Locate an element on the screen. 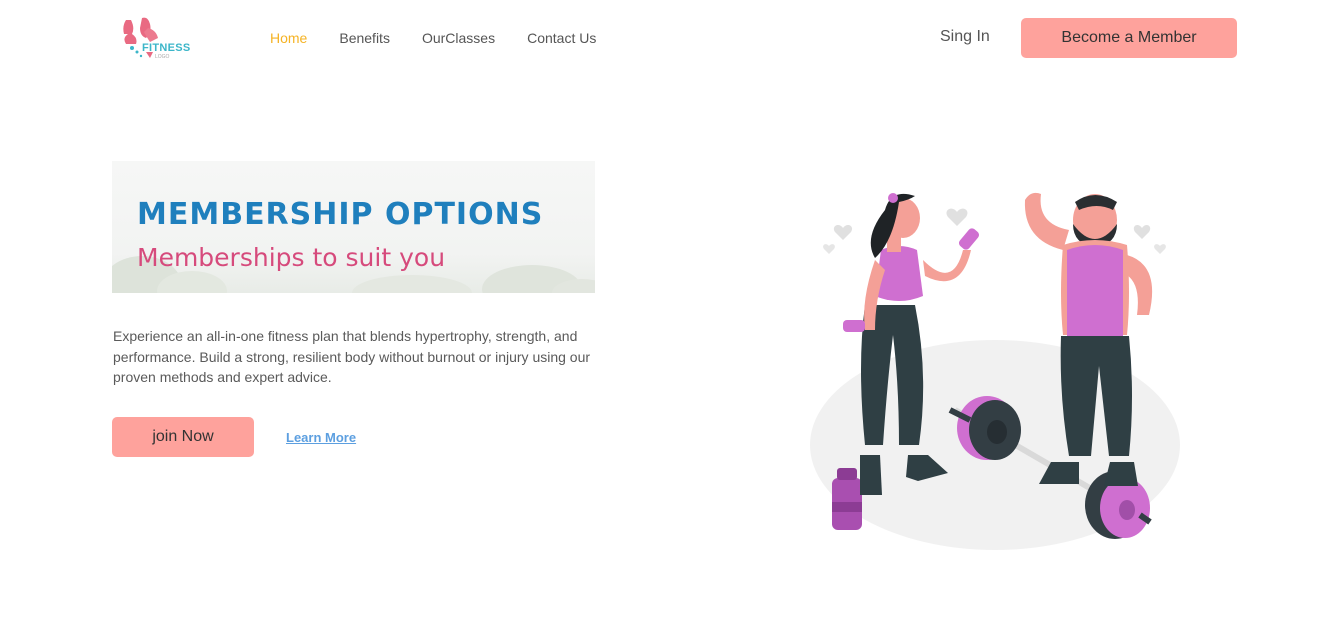 This screenshot has height=635, width=1338. banner-title: MEMBERSHIP OPTIONS is located at coordinates (340, 214).